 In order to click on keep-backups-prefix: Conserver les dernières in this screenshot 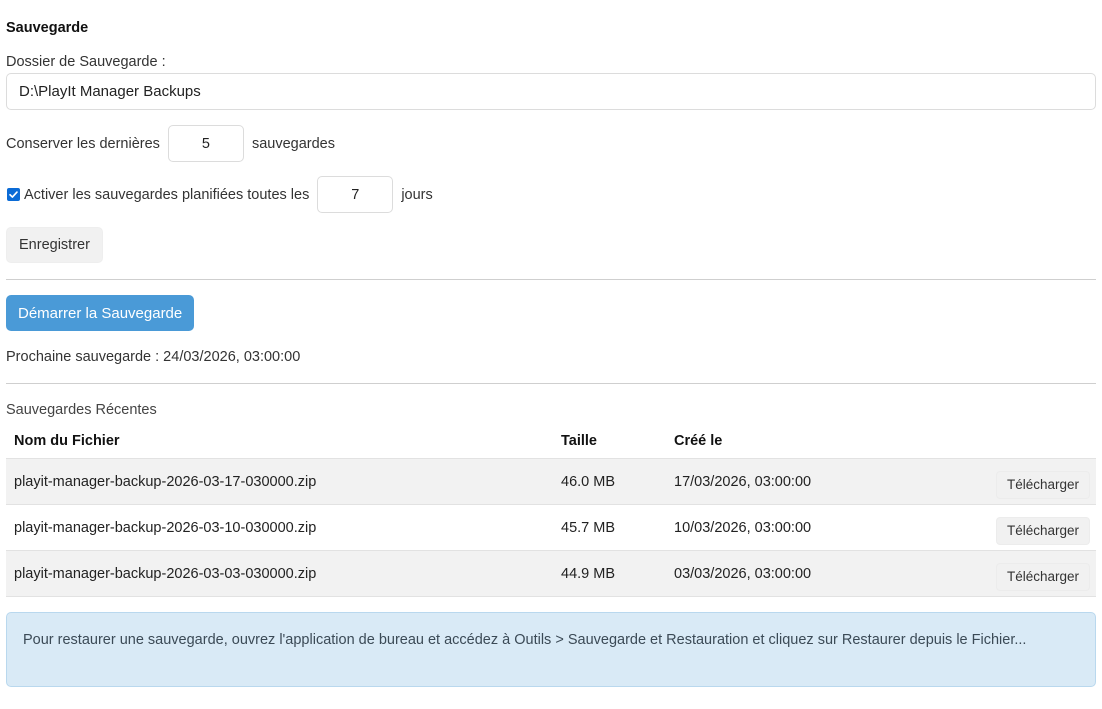, I will do `click(83, 143)`.